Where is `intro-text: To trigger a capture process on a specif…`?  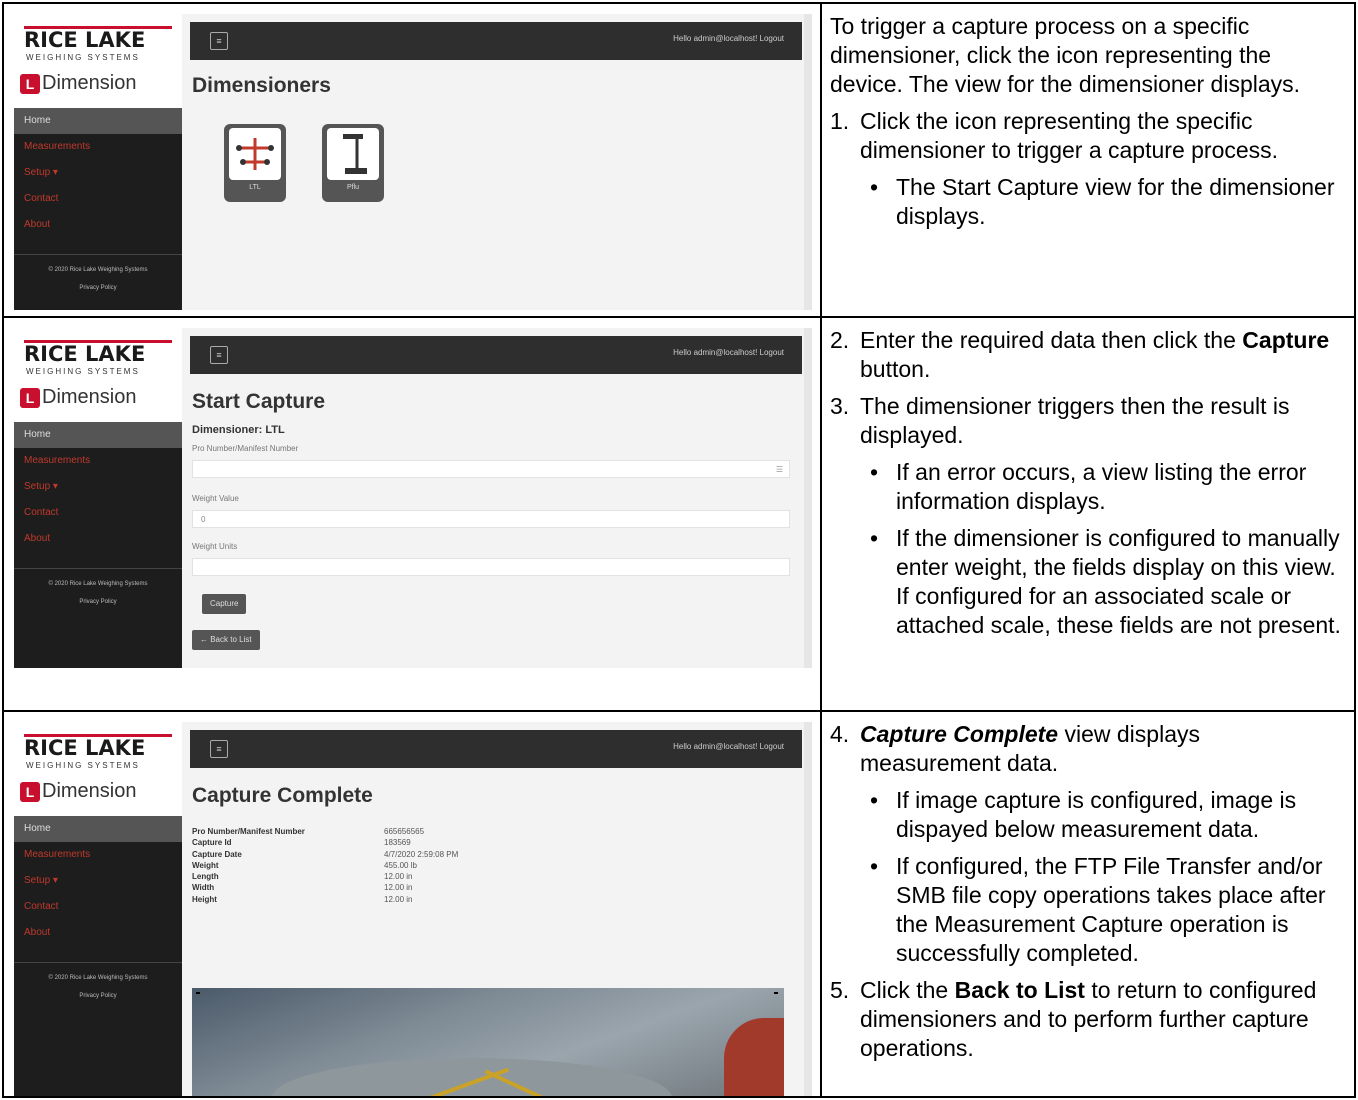 intro-text: To trigger a capture process on a specif… is located at coordinates (1065, 55).